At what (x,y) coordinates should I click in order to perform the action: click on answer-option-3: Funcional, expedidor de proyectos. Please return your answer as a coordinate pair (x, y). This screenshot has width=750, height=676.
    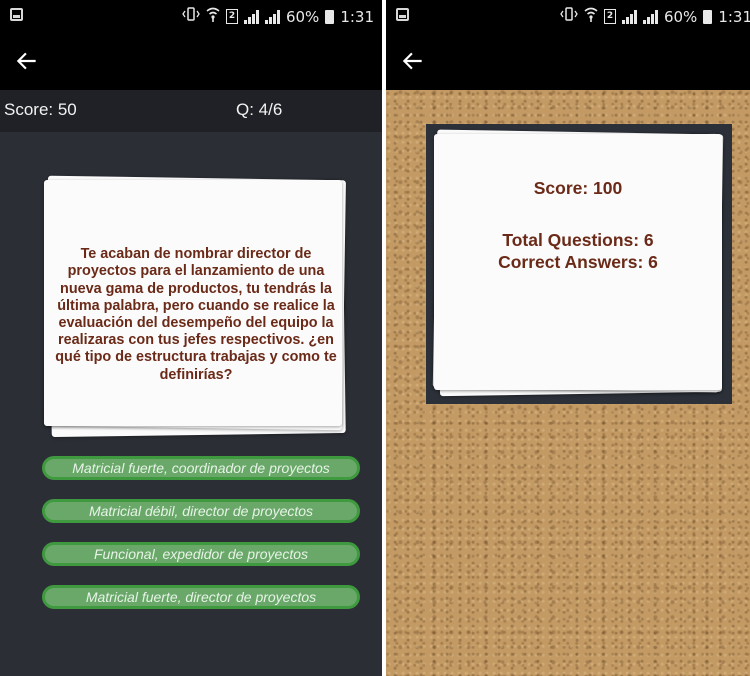
    Looking at the image, I should click on (201, 554).